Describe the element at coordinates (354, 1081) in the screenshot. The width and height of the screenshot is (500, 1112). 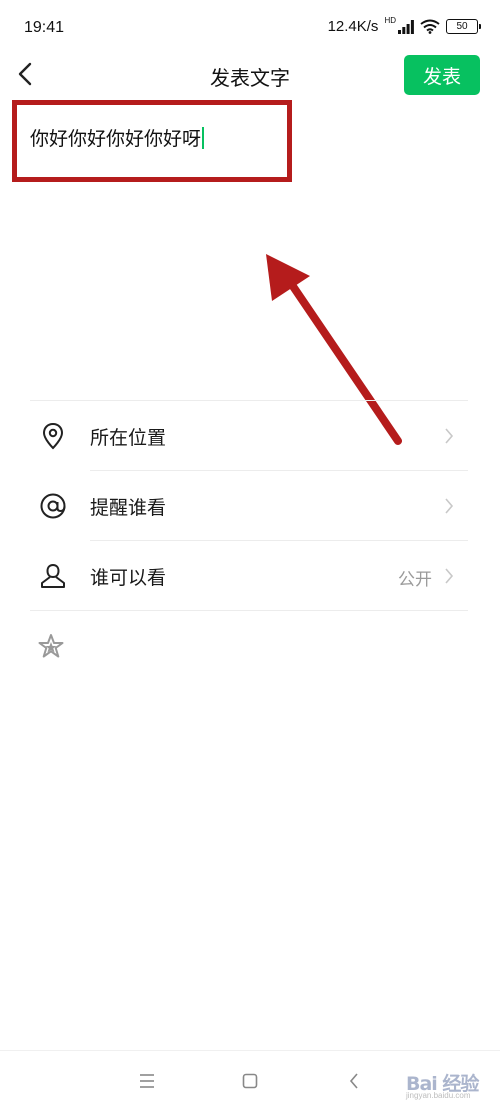
I see `back-chevron-icon` at that location.